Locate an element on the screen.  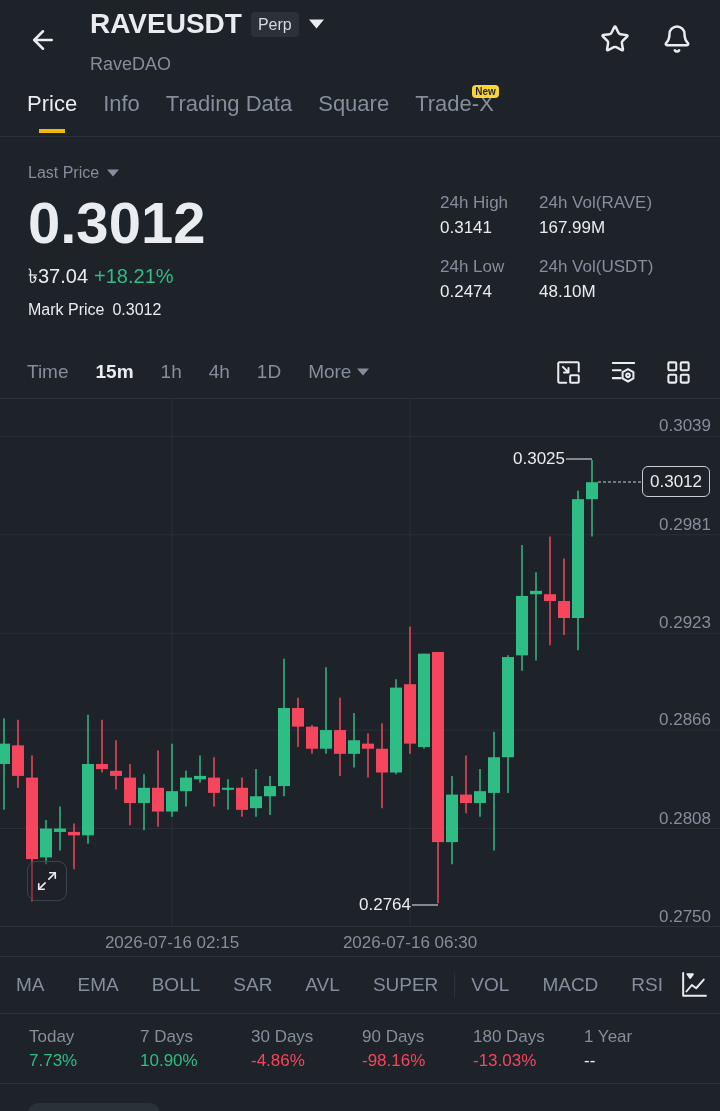
indicator-button: SUPER is located at coordinates (405, 985).